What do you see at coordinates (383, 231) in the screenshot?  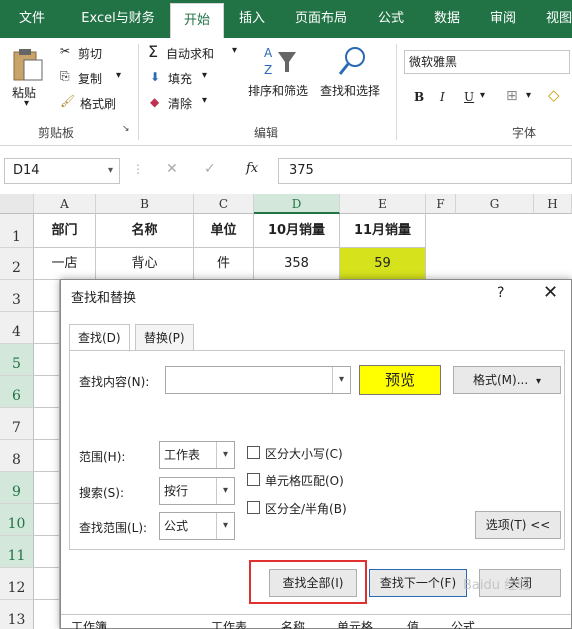 I see `table-header-cell: 11月销量` at bounding box center [383, 231].